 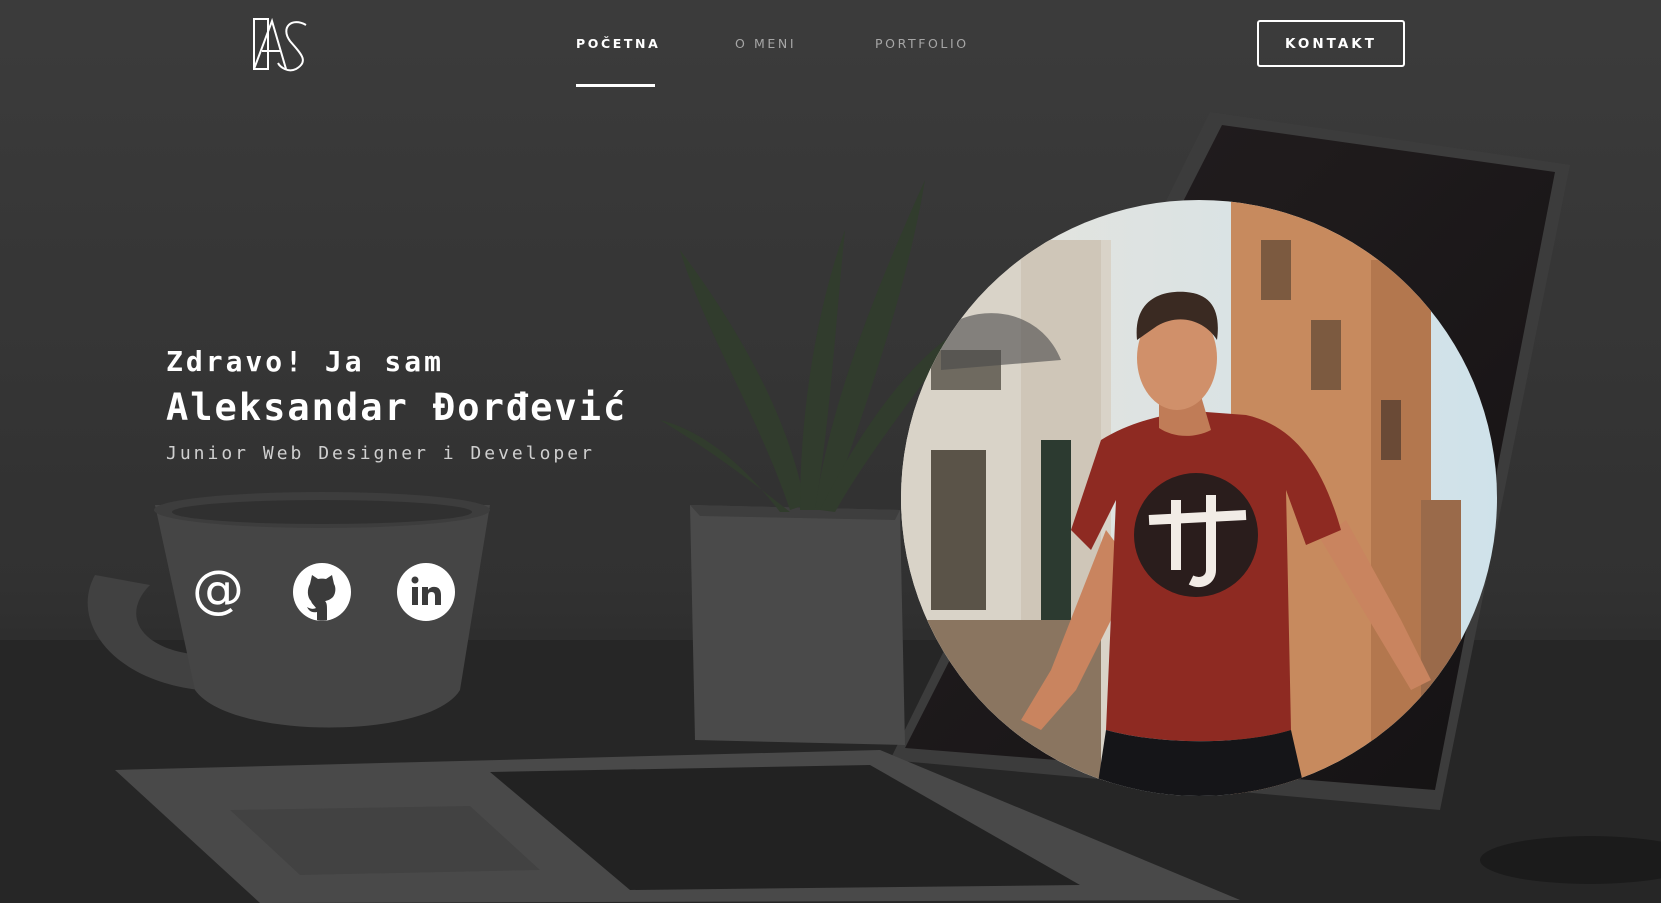 I want to click on linkedin-link, so click(x=426, y=592).